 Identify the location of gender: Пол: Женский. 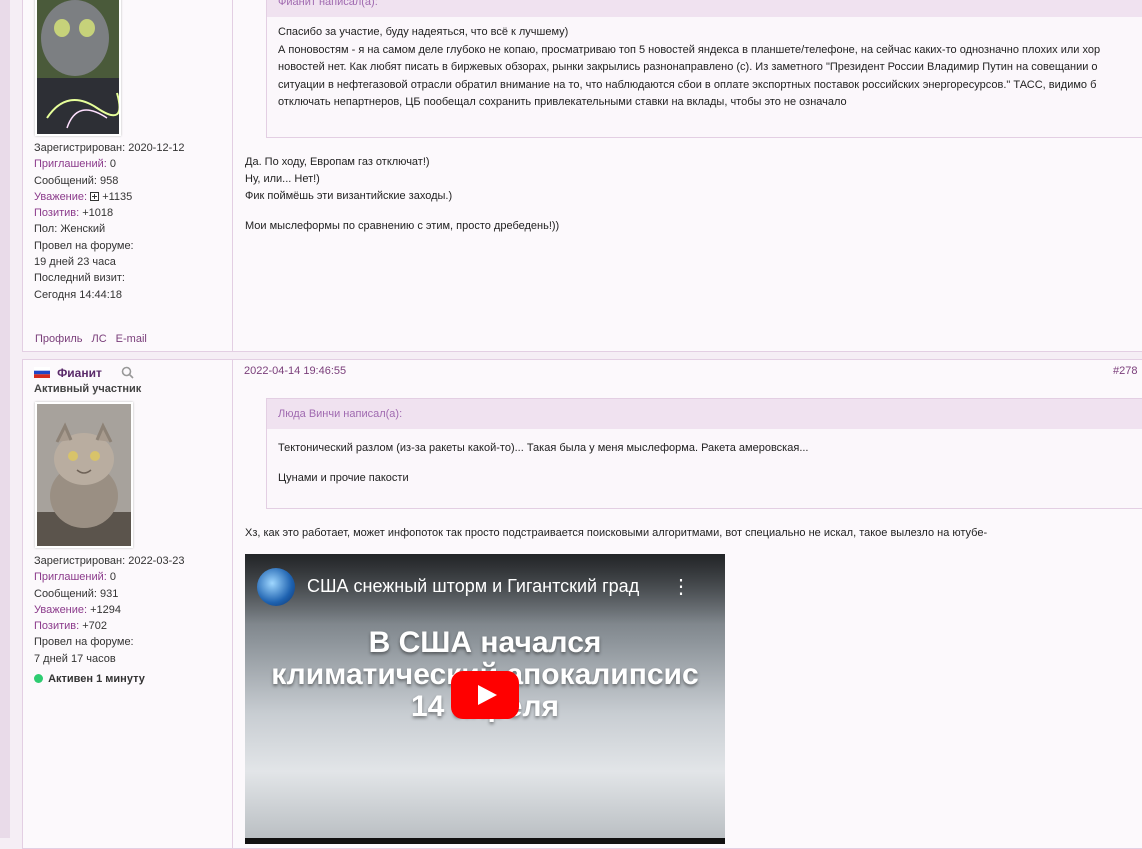
(70, 229).